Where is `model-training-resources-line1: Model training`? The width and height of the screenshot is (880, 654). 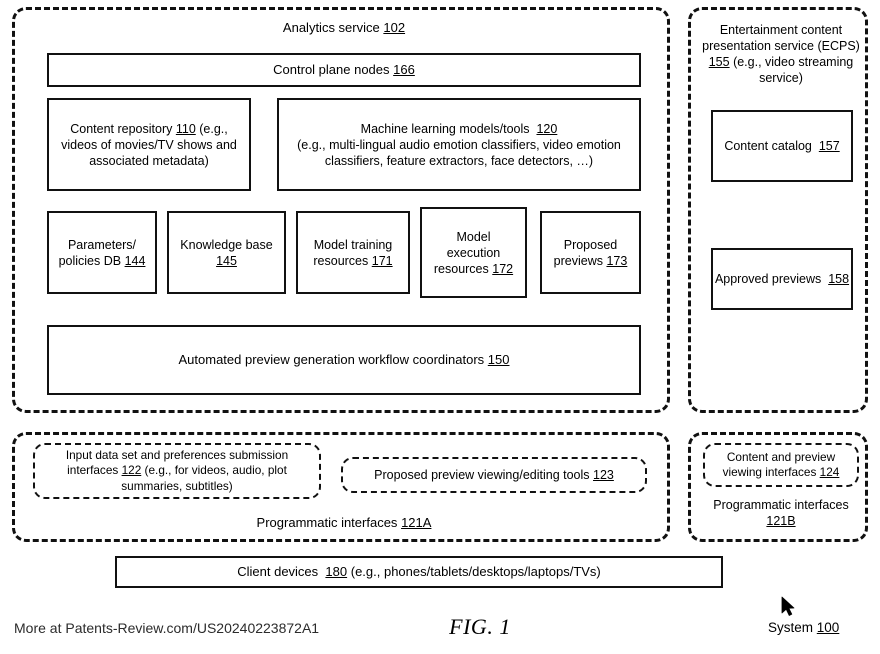 model-training-resources-line1: Model training is located at coordinates (353, 244).